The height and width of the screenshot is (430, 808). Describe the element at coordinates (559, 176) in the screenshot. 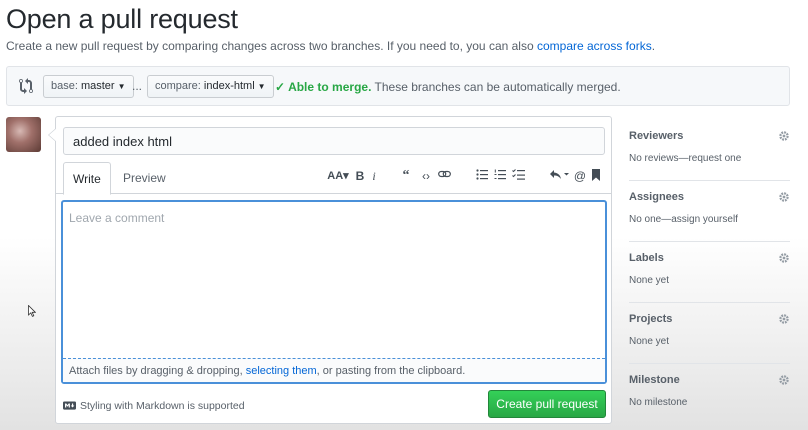

I see `reply-icon` at that location.